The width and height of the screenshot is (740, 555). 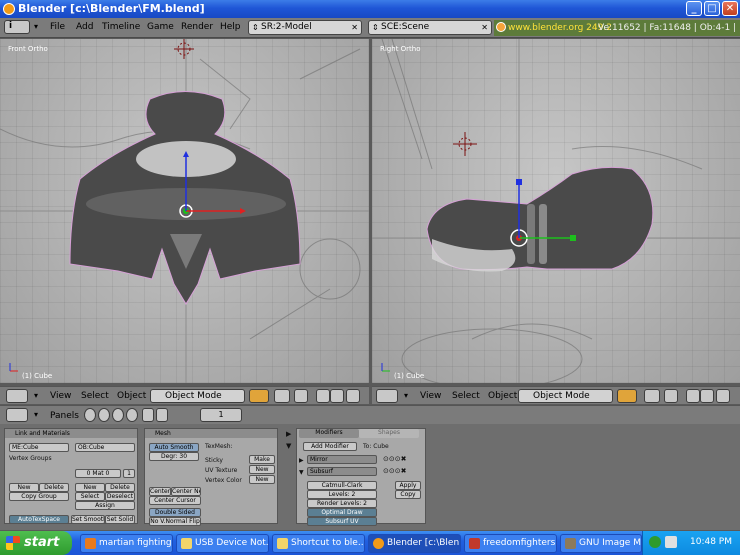 I want to click on mat-delete-button: Delete, so click(x=120, y=487).